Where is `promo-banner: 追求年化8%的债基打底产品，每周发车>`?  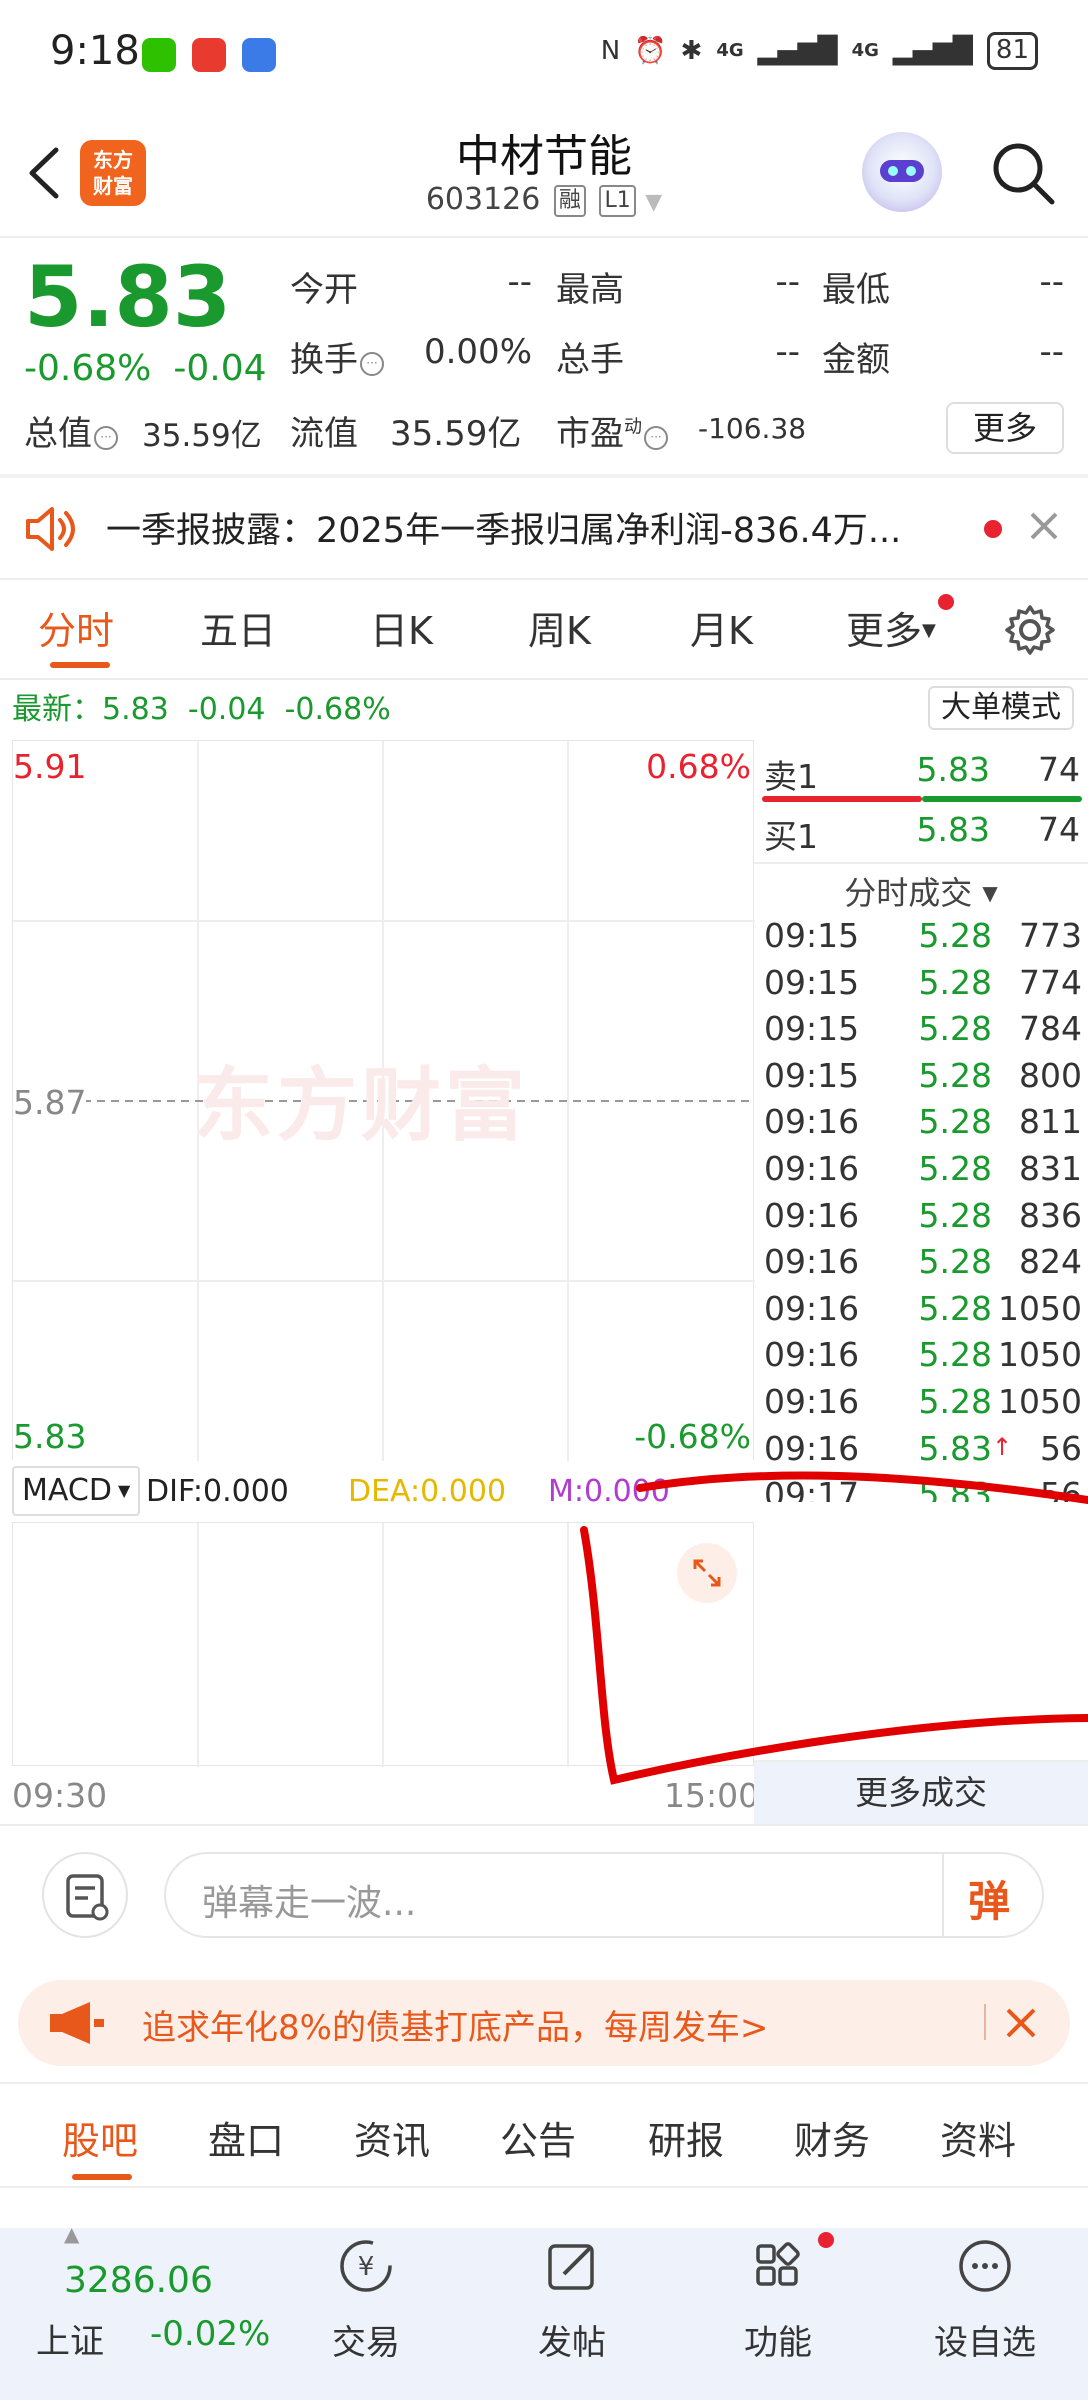
promo-banner: 追求年化8%的债基打底产品，每周发车> is located at coordinates (544, 2023).